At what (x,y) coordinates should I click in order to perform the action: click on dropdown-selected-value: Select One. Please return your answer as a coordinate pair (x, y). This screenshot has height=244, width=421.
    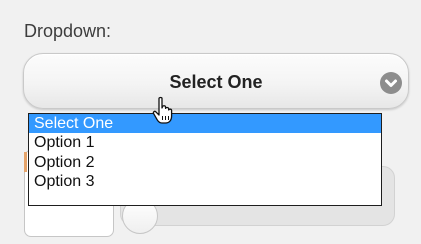
    Looking at the image, I should click on (216, 82).